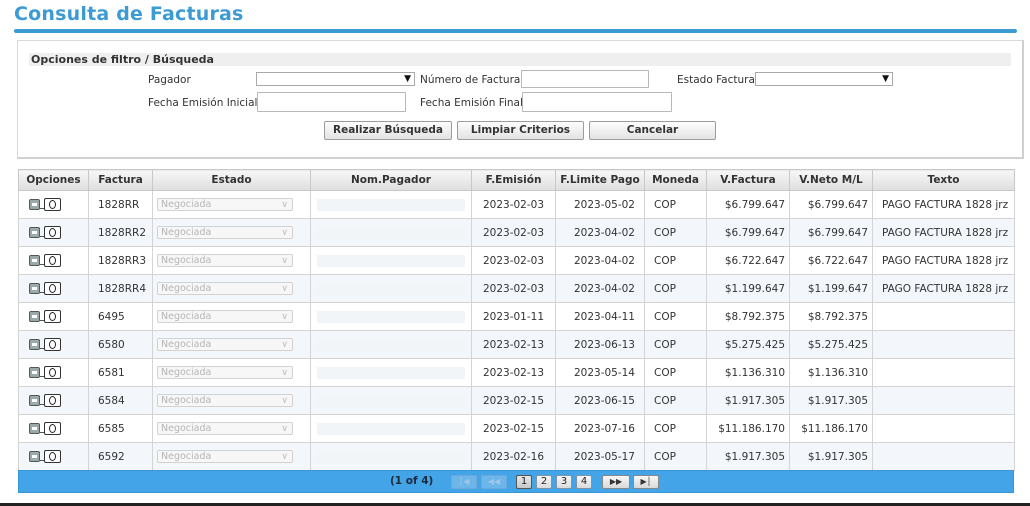 This screenshot has width=1030, height=506. Describe the element at coordinates (585, 79) in the screenshot. I see `numero-factura-input` at that location.